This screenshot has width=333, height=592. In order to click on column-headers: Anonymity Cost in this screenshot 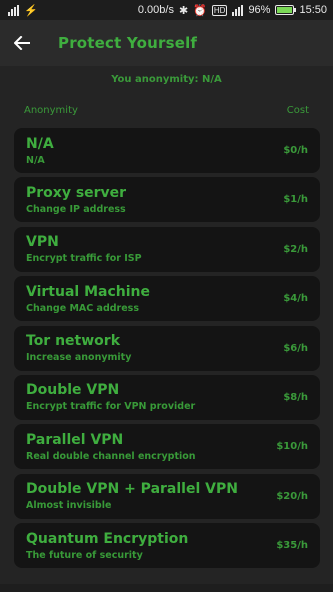, I will do `click(166, 110)`.